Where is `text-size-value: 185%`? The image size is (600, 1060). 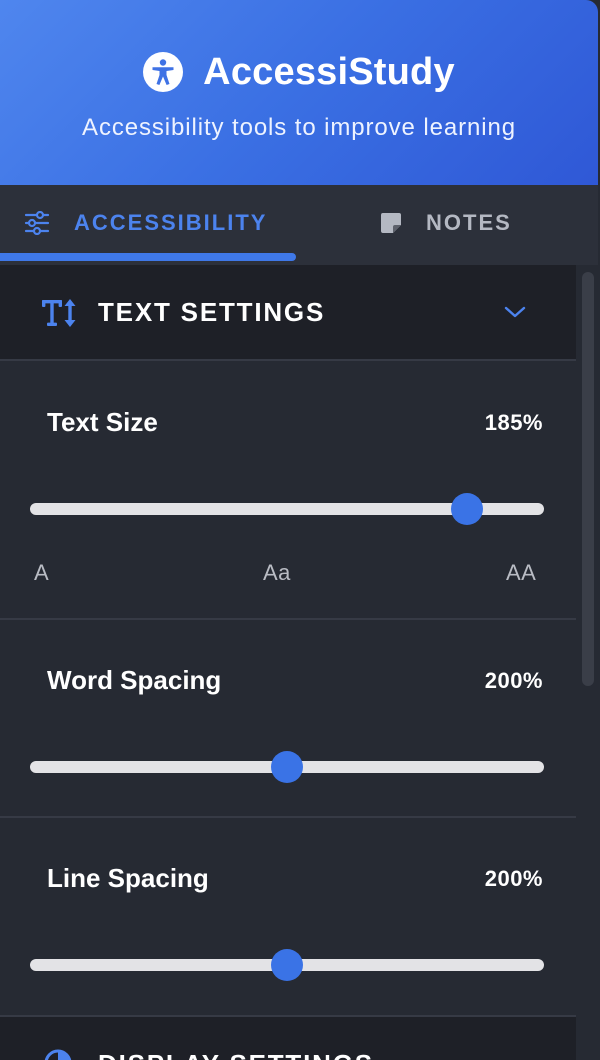 text-size-value: 185% is located at coordinates (513, 422).